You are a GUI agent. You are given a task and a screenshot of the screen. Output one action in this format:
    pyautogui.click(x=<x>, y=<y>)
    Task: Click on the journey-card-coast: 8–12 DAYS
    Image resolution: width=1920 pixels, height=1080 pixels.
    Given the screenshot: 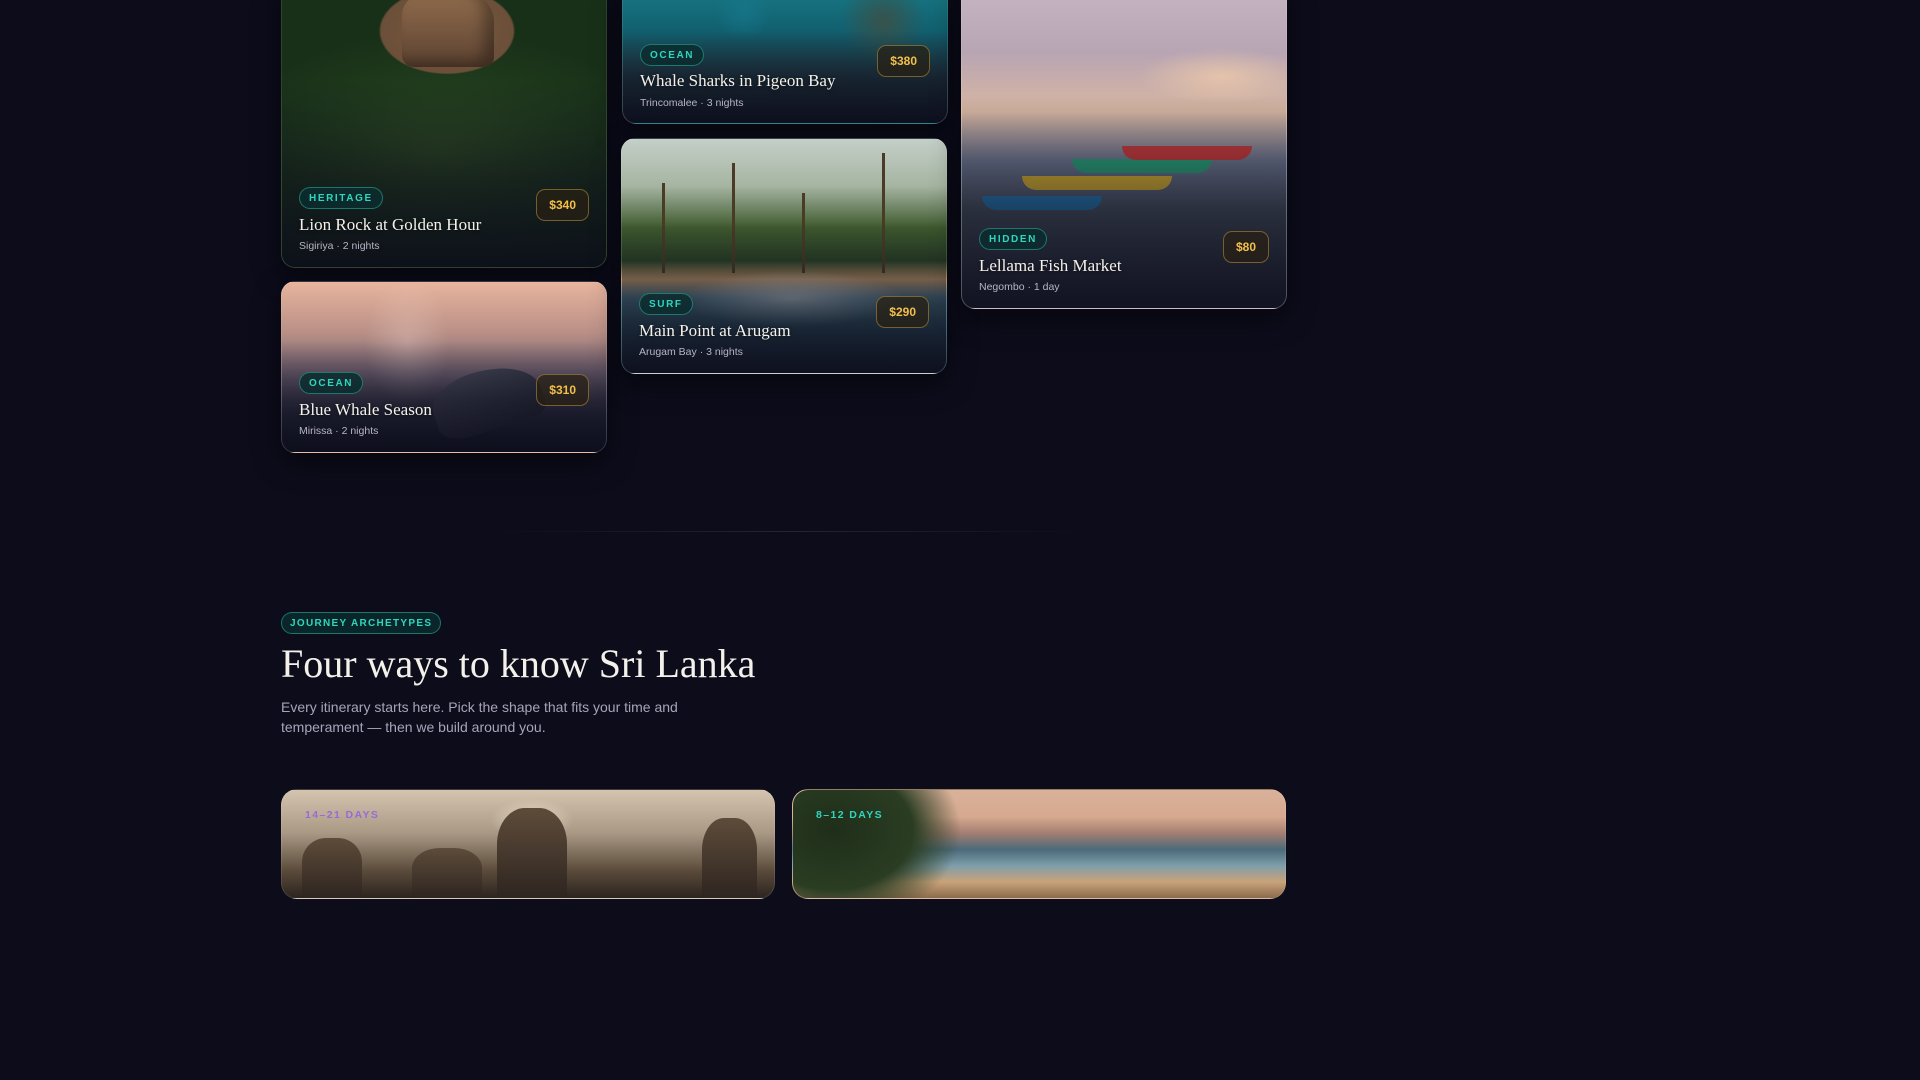 What is the action you would take?
    pyautogui.click(x=1039, y=844)
    